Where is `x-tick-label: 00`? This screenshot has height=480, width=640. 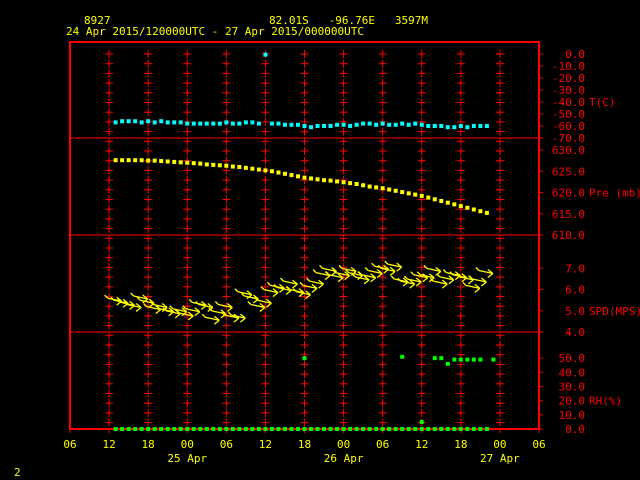 x-tick-label: 00 is located at coordinates (343, 444).